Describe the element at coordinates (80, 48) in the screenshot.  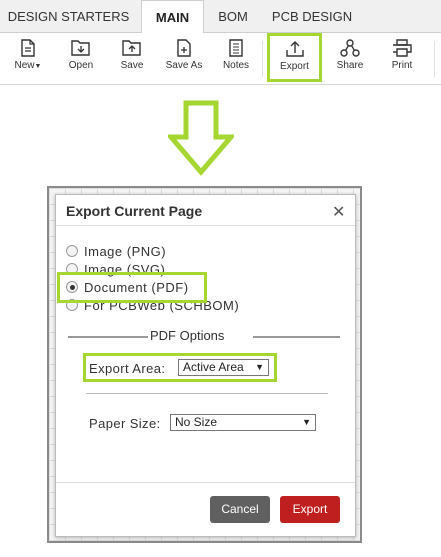
I see `open-folder-icon` at that location.